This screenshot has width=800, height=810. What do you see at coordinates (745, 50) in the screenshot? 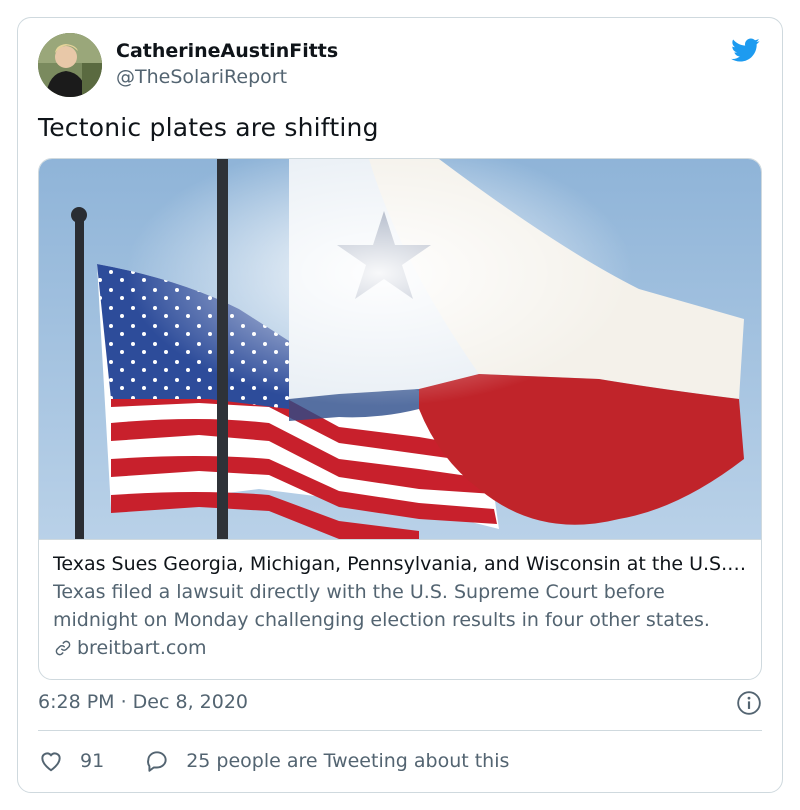
I see `twitter-bird-icon` at bounding box center [745, 50].